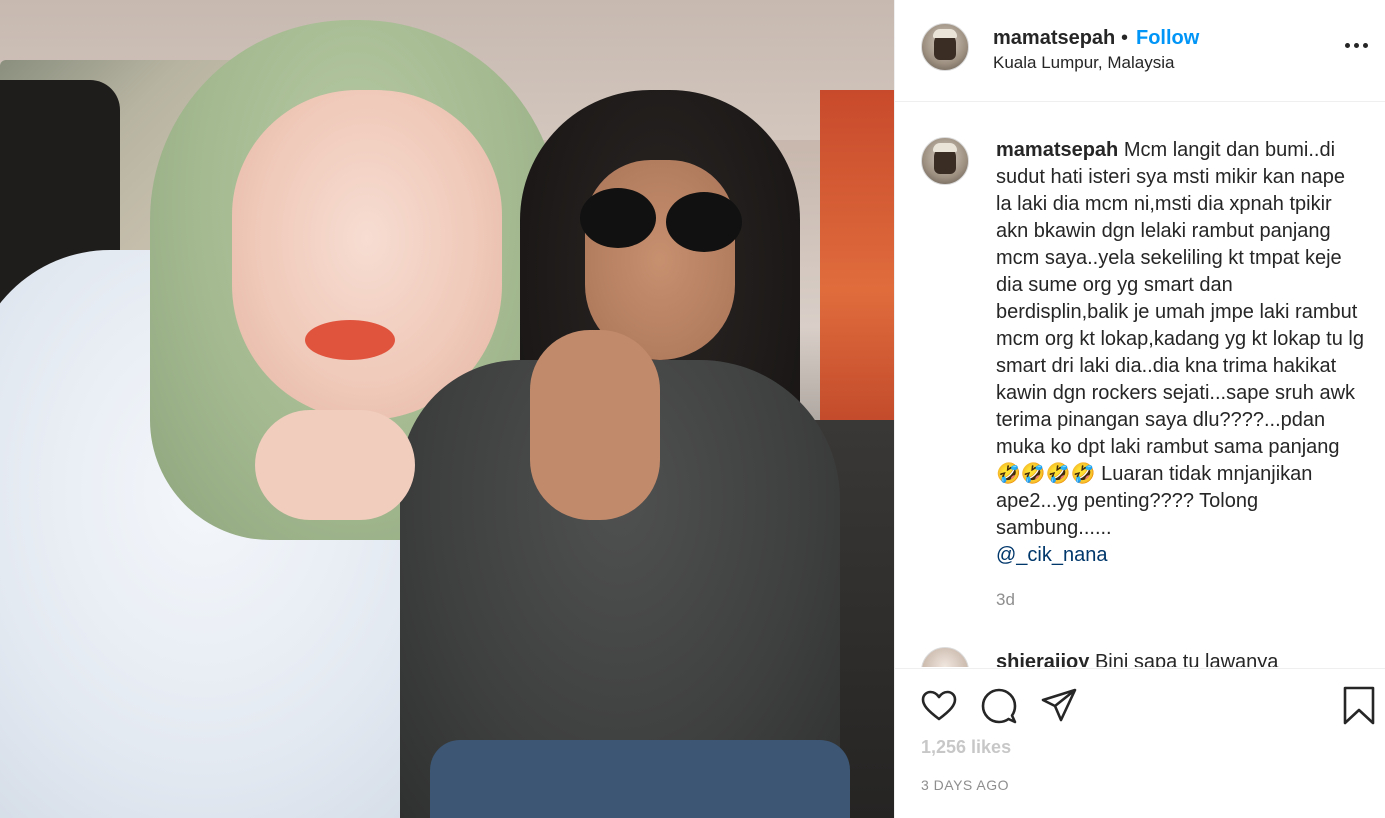  Describe the element at coordinates (1140, 743) in the screenshot. I see `action-bar: 1,256 likes 3 DAYS AGO` at that location.